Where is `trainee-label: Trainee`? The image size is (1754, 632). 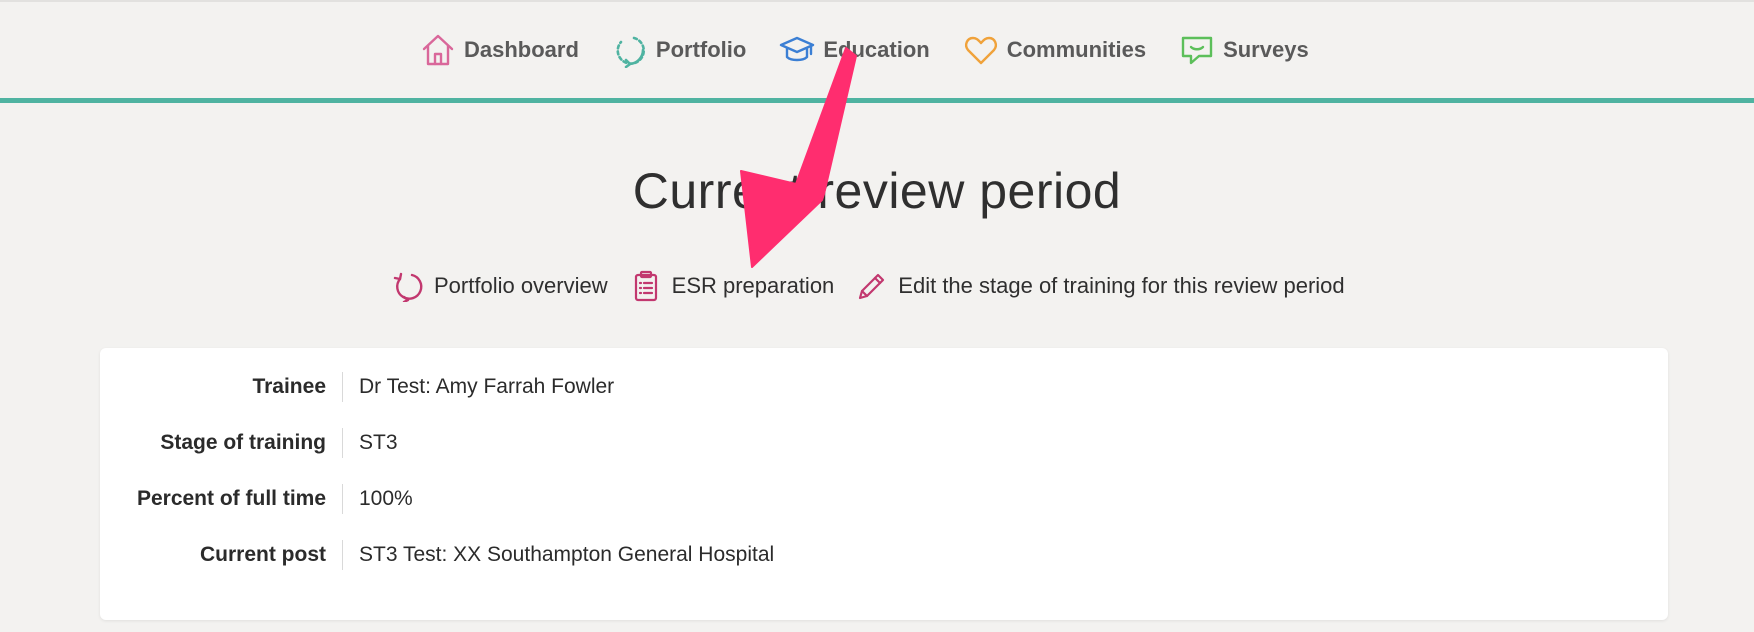 trainee-label: Trainee is located at coordinates (289, 386).